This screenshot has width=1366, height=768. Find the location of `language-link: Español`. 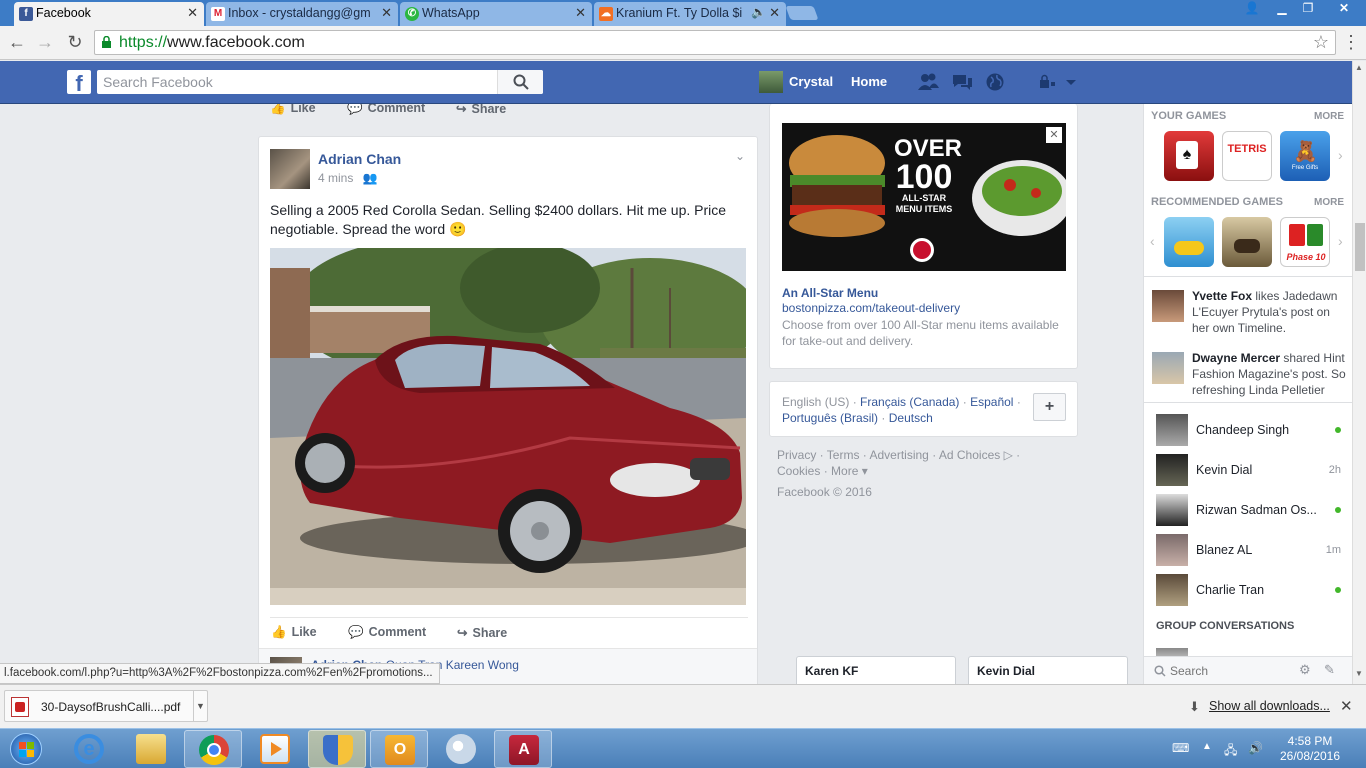

language-link: Español is located at coordinates (991, 402).